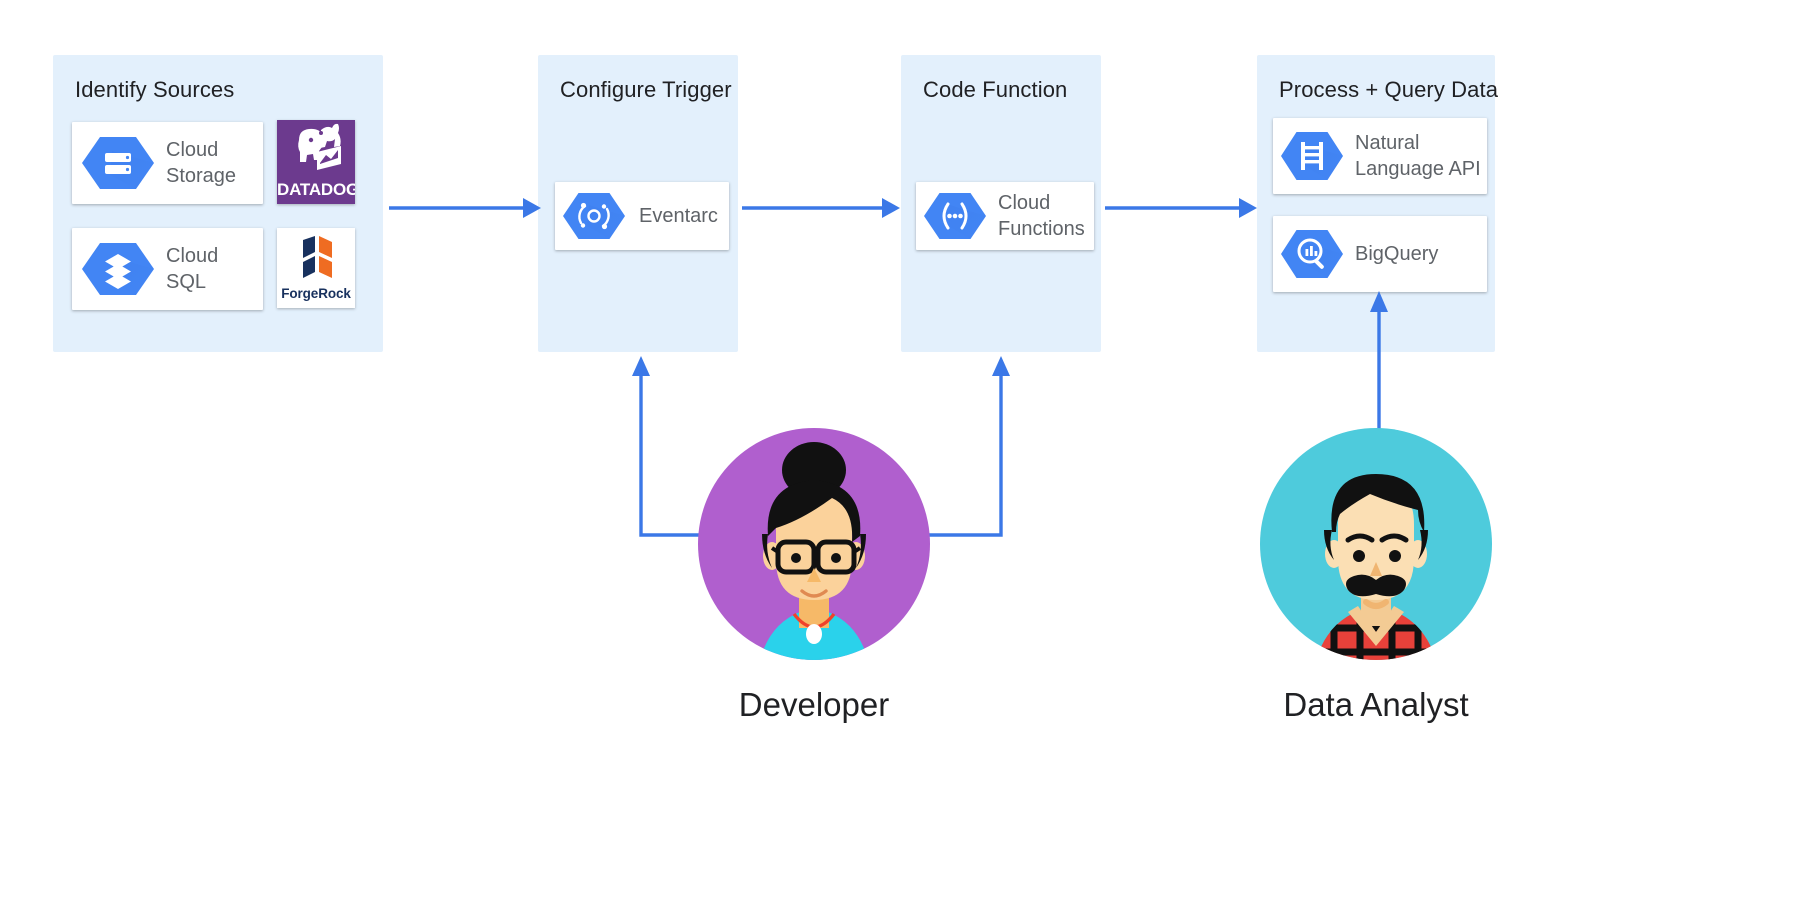 The image size is (1800, 917). What do you see at coordinates (594, 216) in the screenshot?
I see `eventarc-icon` at bounding box center [594, 216].